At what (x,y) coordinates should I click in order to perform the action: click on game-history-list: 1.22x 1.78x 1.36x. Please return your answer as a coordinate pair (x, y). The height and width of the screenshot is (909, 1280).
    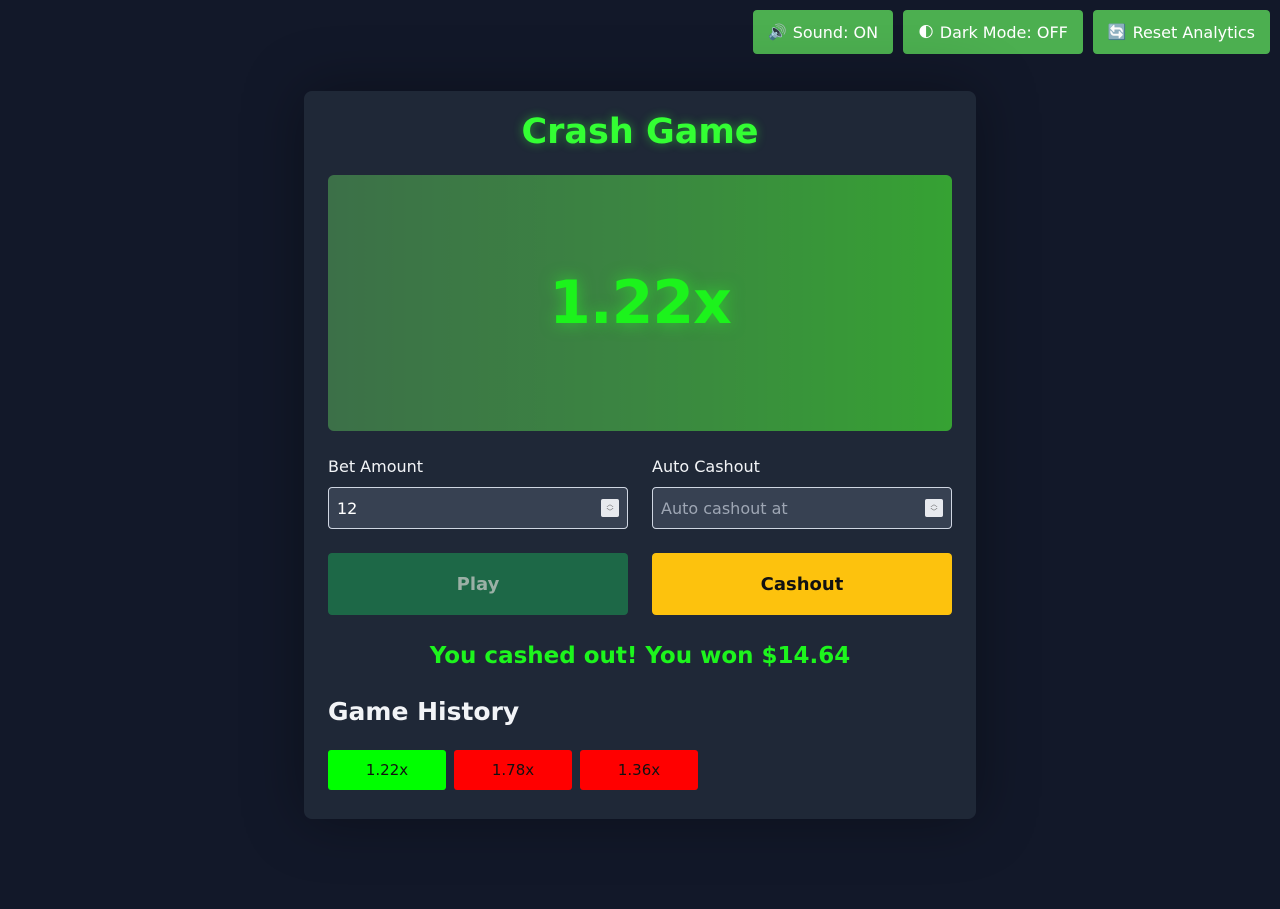
    Looking at the image, I should click on (640, 770).